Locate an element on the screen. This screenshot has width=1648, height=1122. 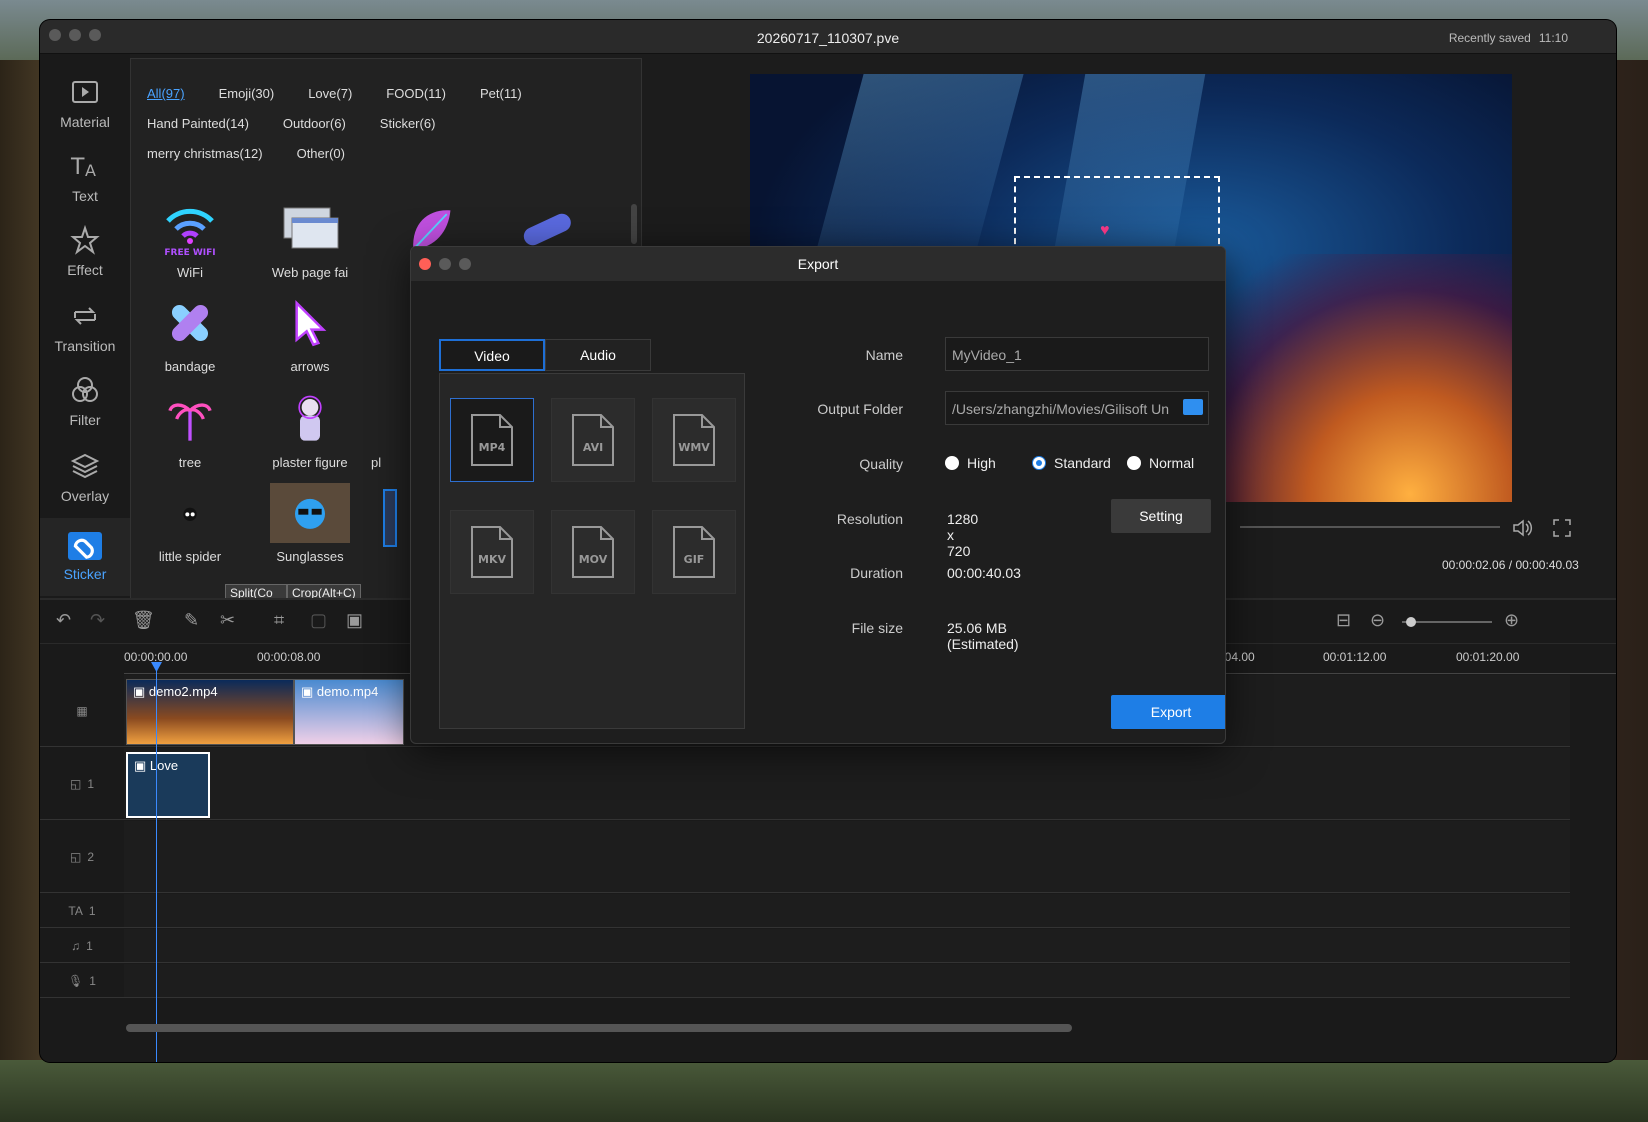
export-tabs: Video Audio is located at coordinates (545, 356).